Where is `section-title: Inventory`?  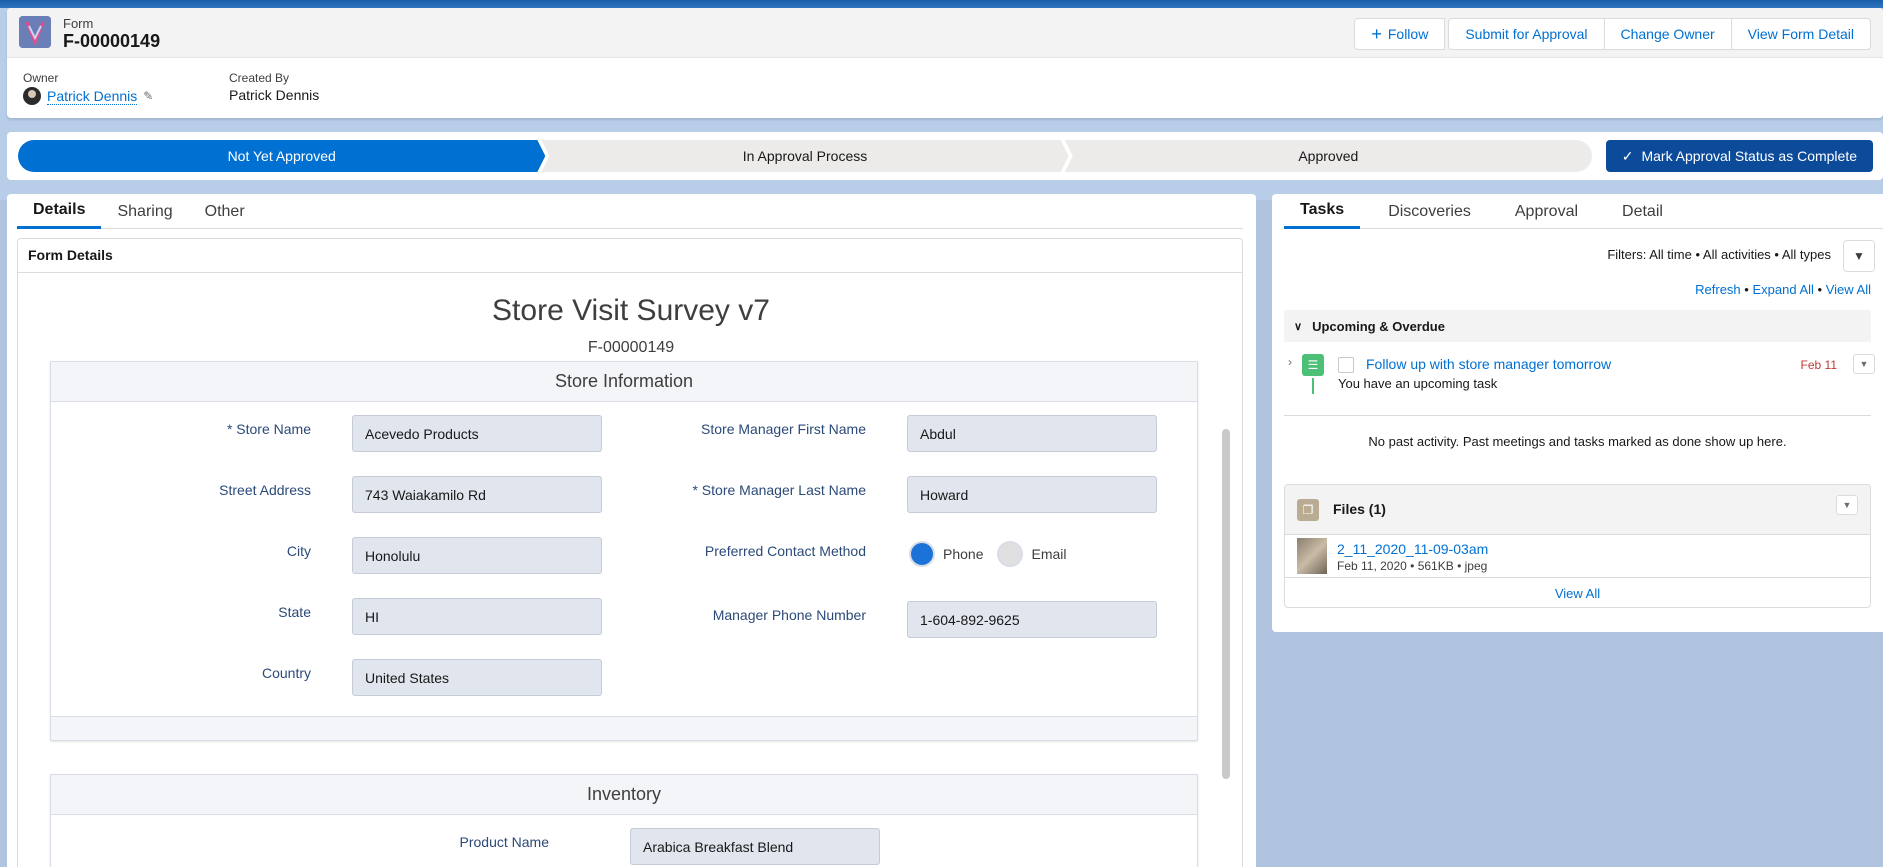 section-title: Inventory is located at coordinates (624, 795).